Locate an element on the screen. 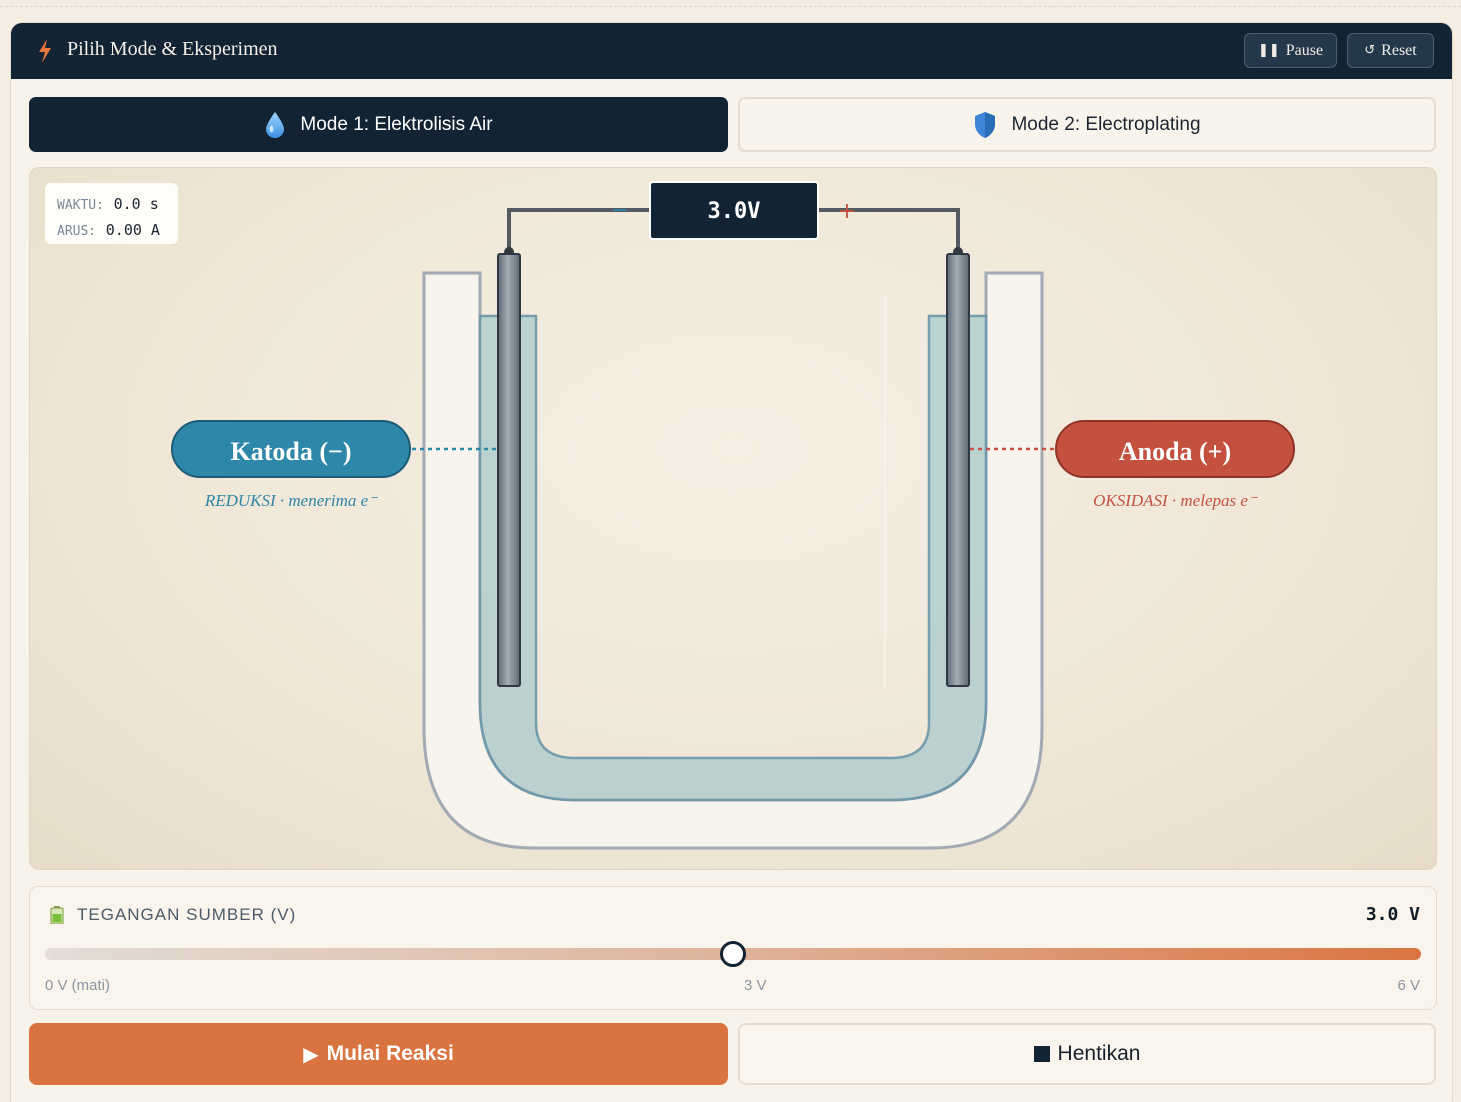 This screenshot has height=1102, width=1461. stop-label: Hentikan is located at coordinates (1099, 1053).